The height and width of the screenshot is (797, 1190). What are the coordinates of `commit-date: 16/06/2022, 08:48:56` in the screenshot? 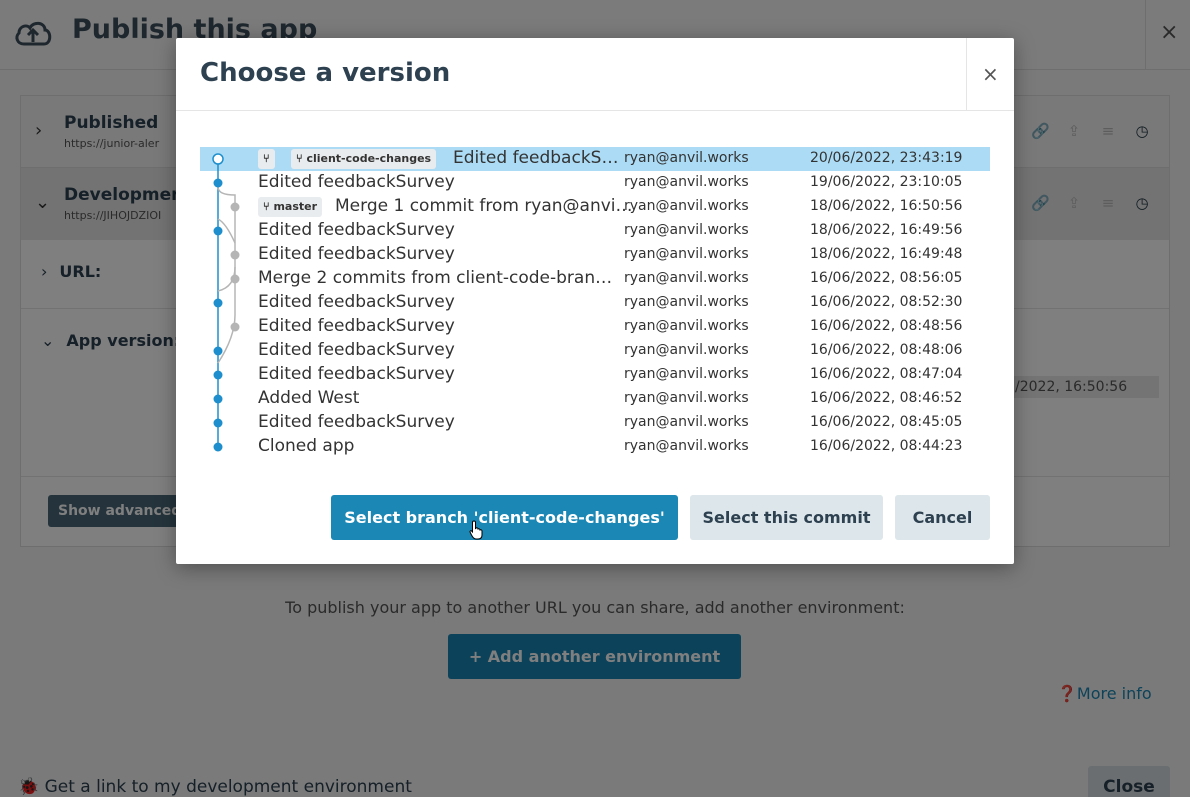 It's located at (886, 326).